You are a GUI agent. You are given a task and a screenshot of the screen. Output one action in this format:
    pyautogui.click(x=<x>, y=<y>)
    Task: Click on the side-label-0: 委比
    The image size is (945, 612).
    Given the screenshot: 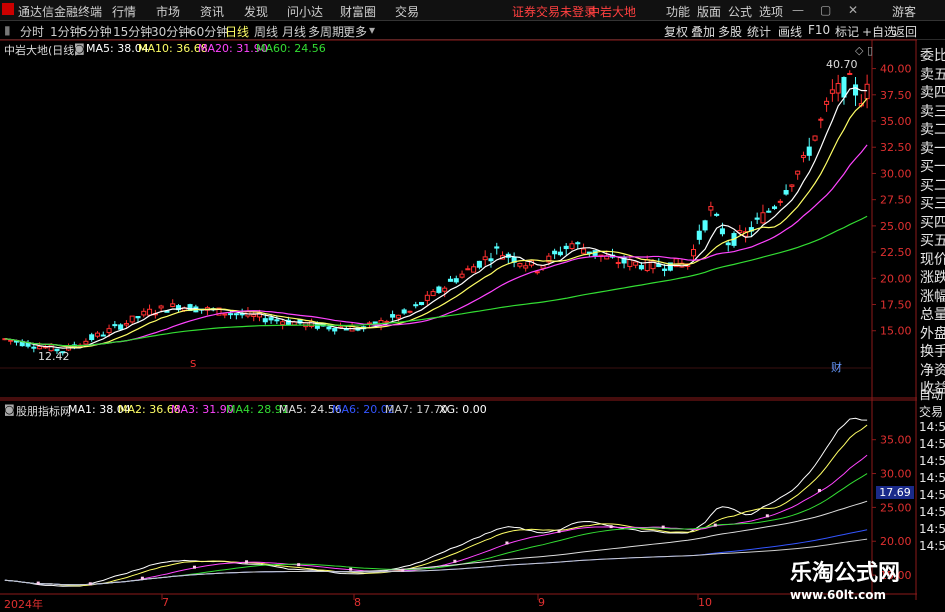 What is the action you would take?
    pyautogui.click(x=932, y=56)
    